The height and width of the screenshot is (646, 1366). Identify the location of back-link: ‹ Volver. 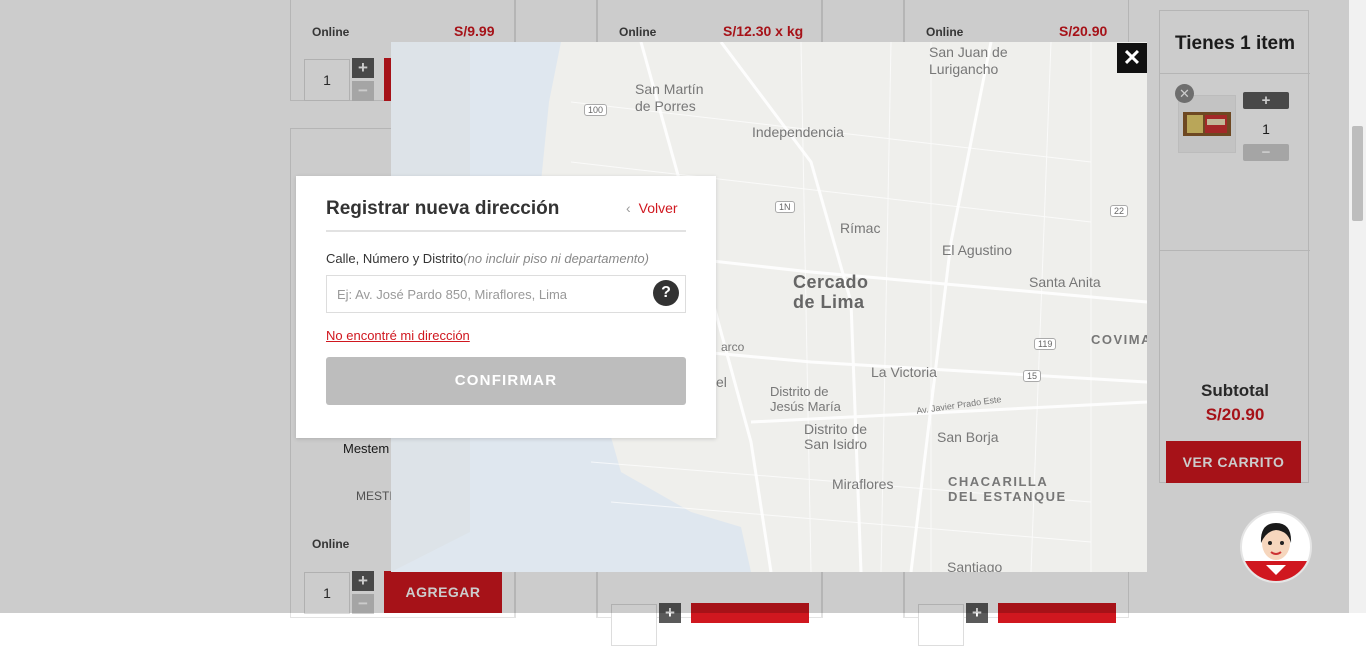
(652, 208).